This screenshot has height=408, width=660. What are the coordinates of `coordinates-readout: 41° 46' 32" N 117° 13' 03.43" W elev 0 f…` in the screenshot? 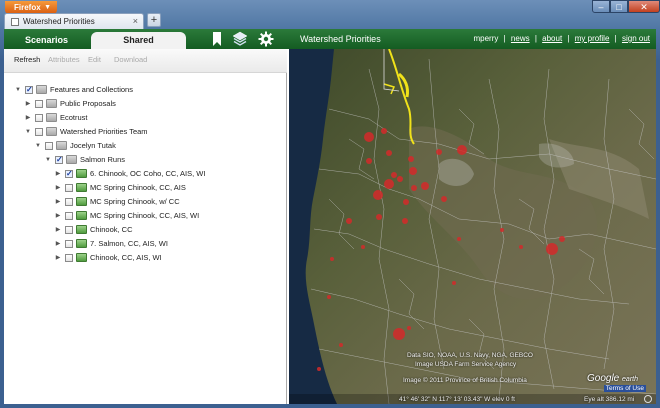 It's located at (457, 399).